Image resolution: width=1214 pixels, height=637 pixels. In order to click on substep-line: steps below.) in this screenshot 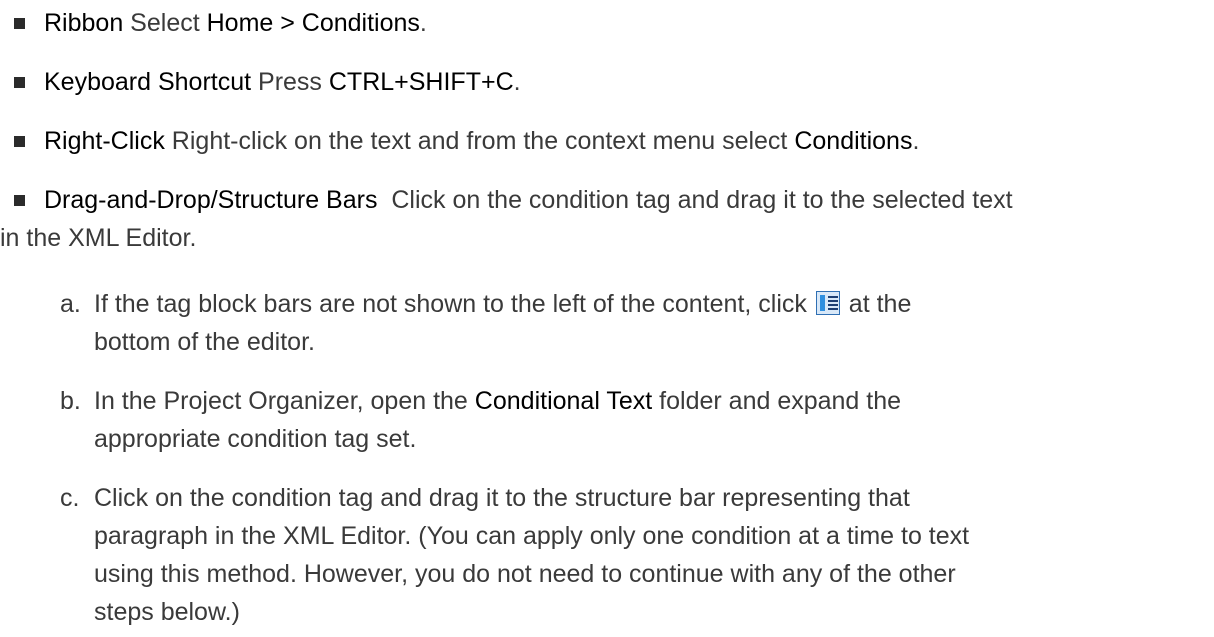, I will do `click(167, 612)`.